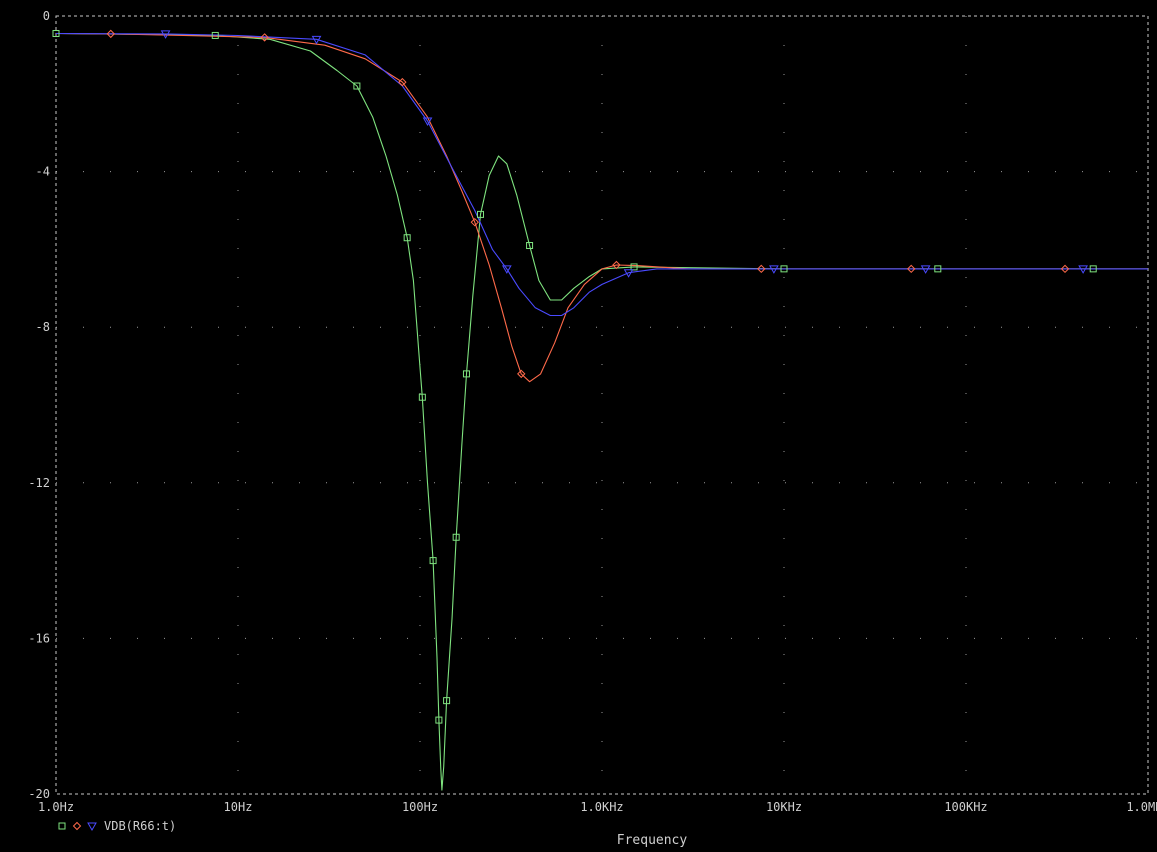  I want to click on x-tick-label: 1.0KHz, so click(601, 807).